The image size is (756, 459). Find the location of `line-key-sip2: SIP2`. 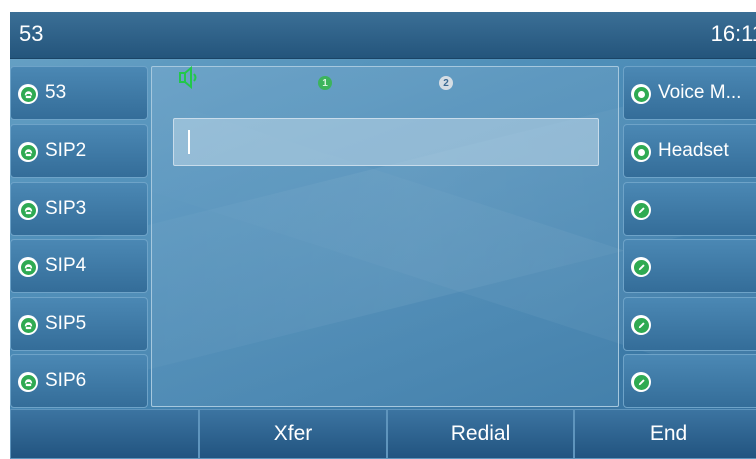

line-key-sip2: SIP2 is located at coordinates (79, 151).